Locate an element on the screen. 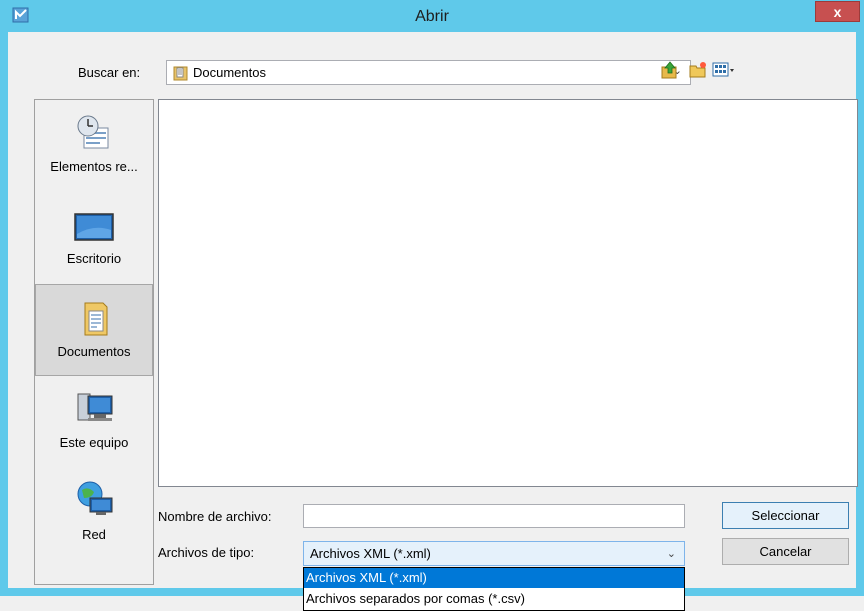  title-bar: Abrir x is located at coordinates (432, 16).